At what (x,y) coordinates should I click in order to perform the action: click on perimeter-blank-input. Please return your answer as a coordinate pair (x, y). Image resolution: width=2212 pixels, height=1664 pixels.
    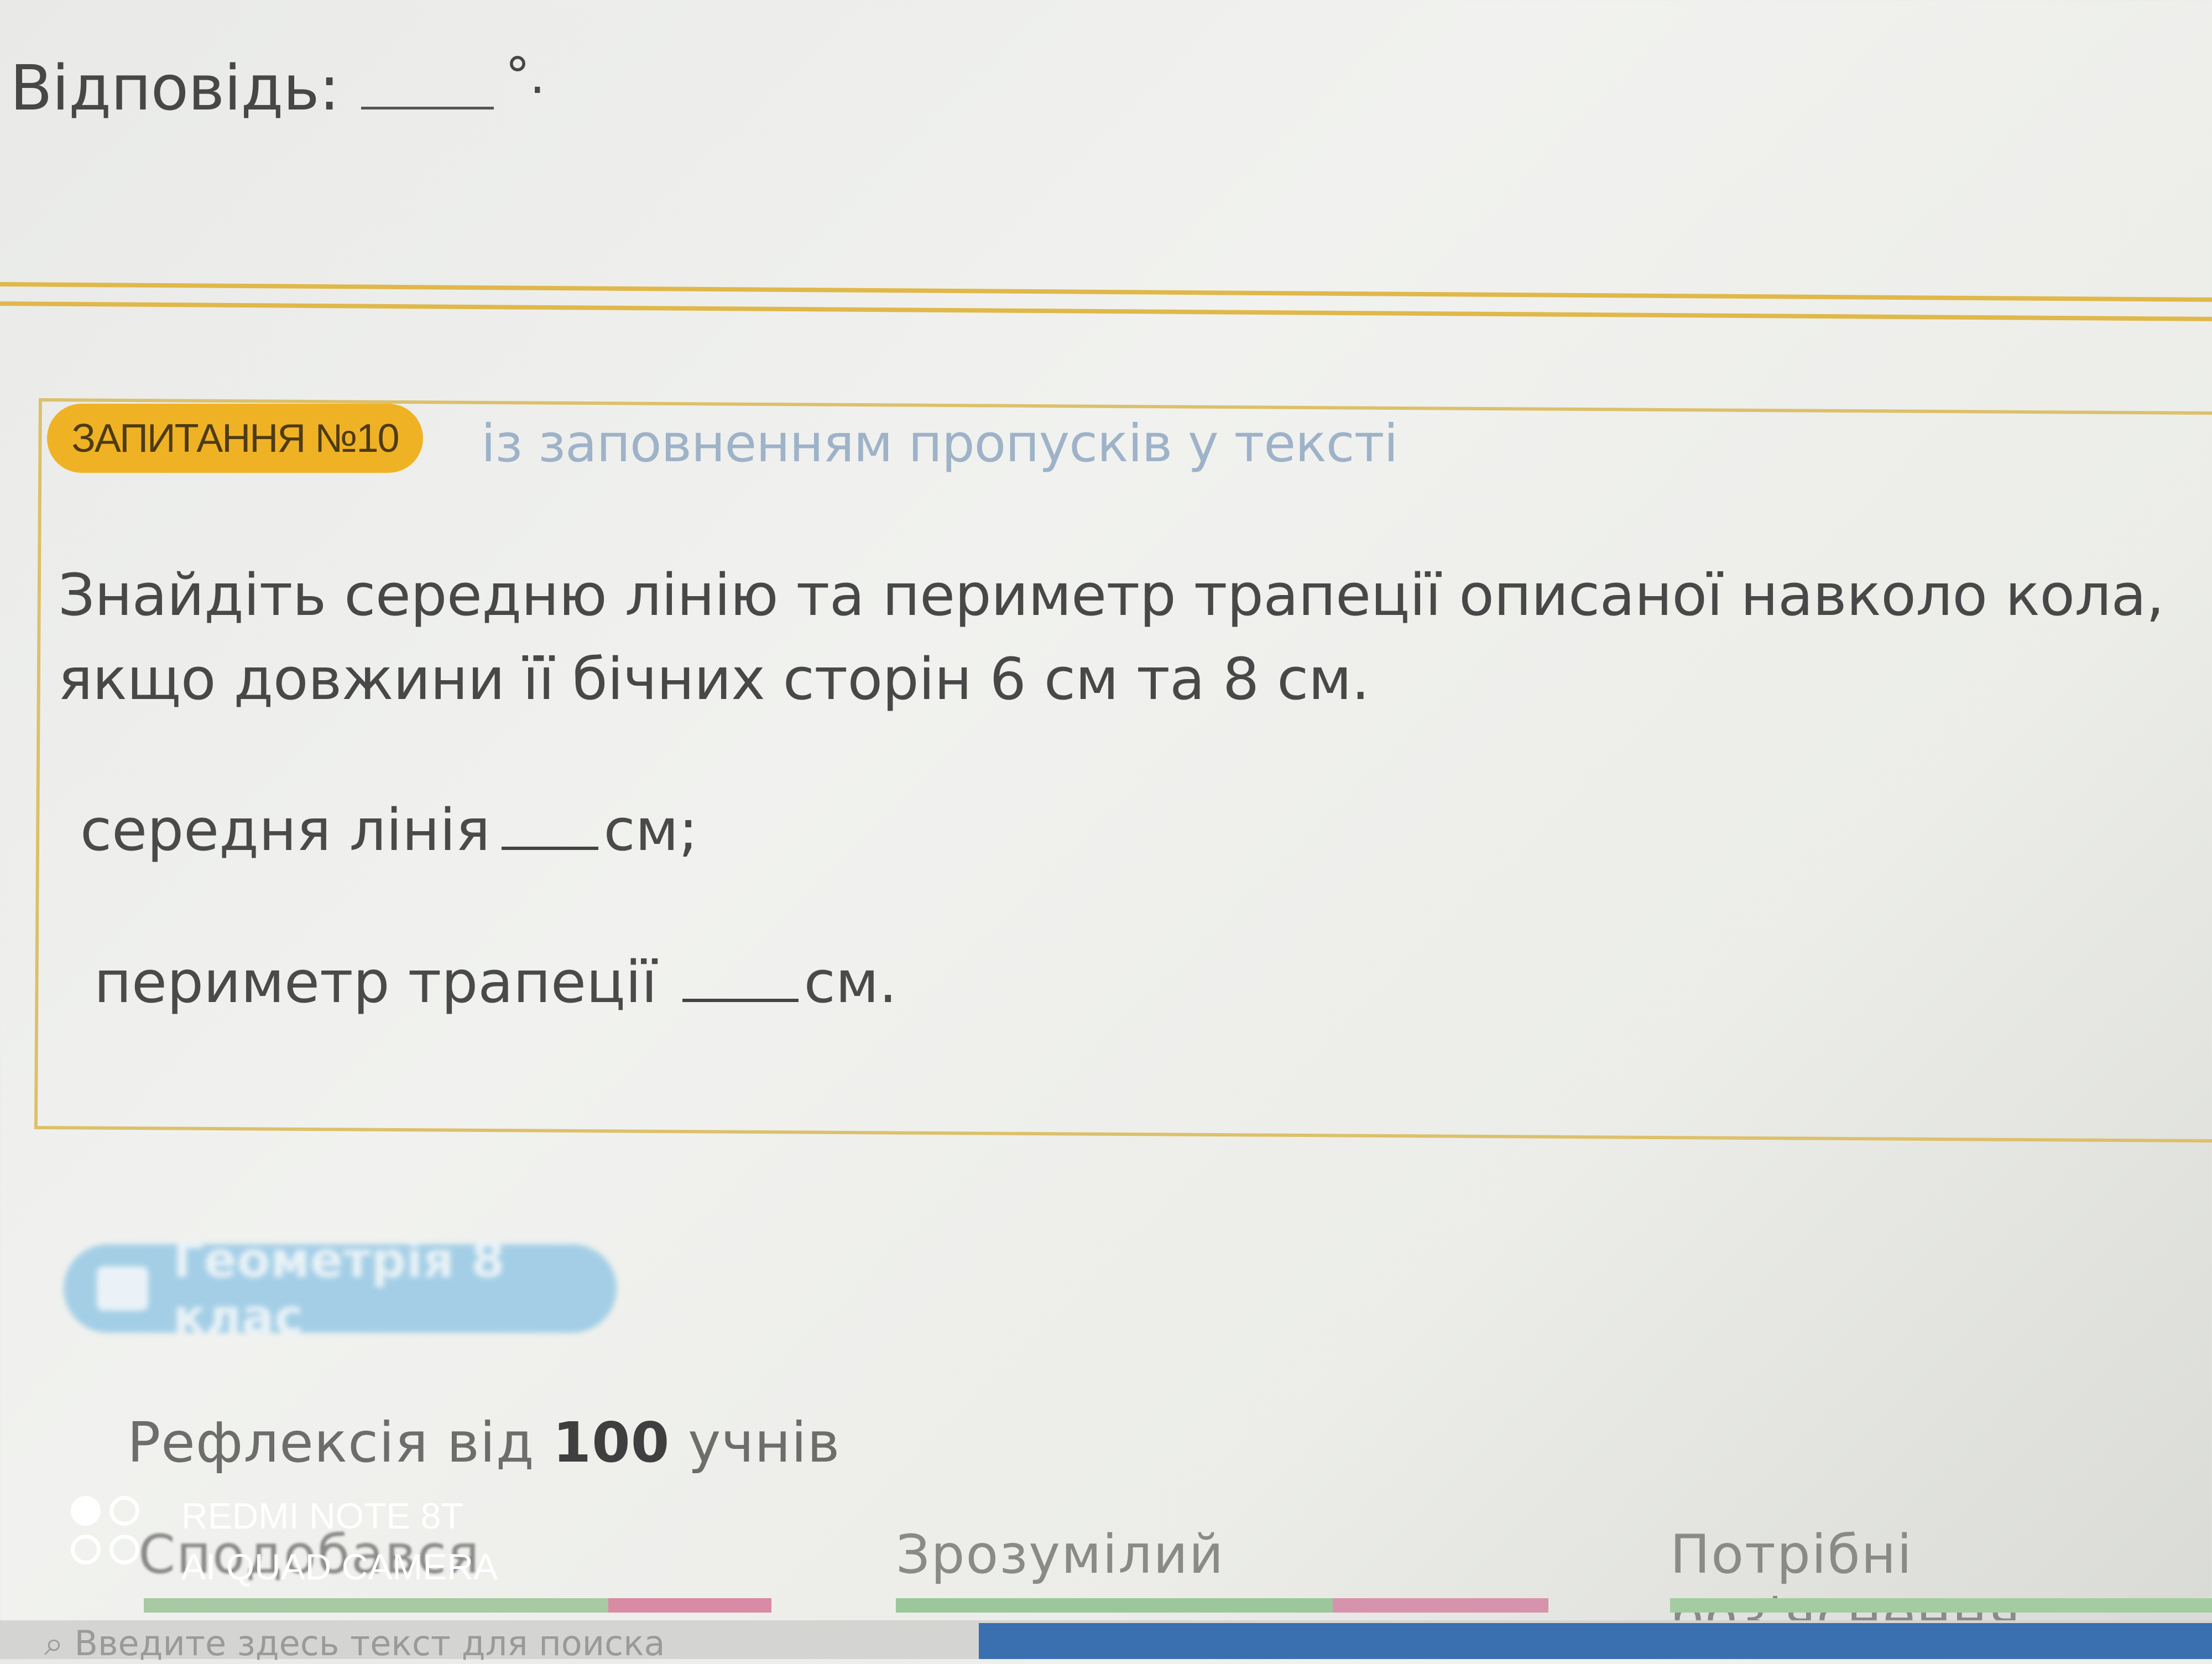
    Looking at the image, I should click on (741, 978).